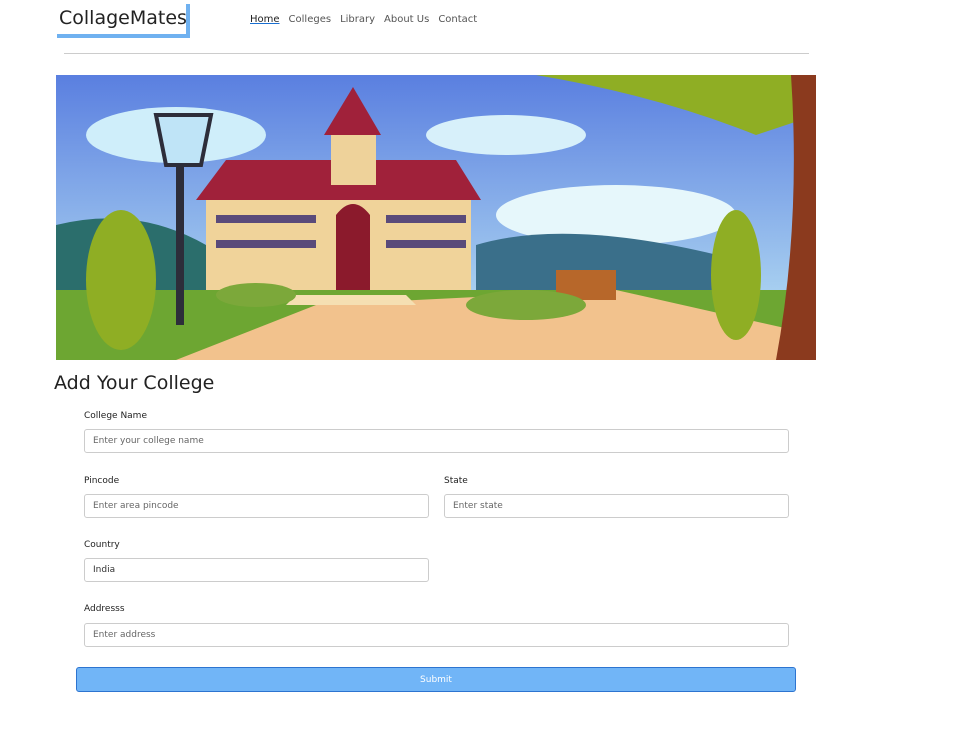  Describe the element at coordinates (102, 481) in the screenshot. I see `pincode-label: Pincode` at that location.